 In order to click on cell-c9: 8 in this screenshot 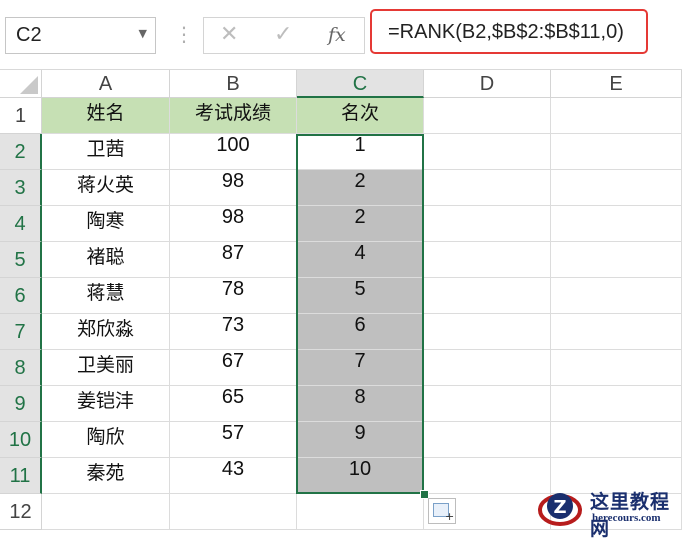, I will do `click(360, 404)`.